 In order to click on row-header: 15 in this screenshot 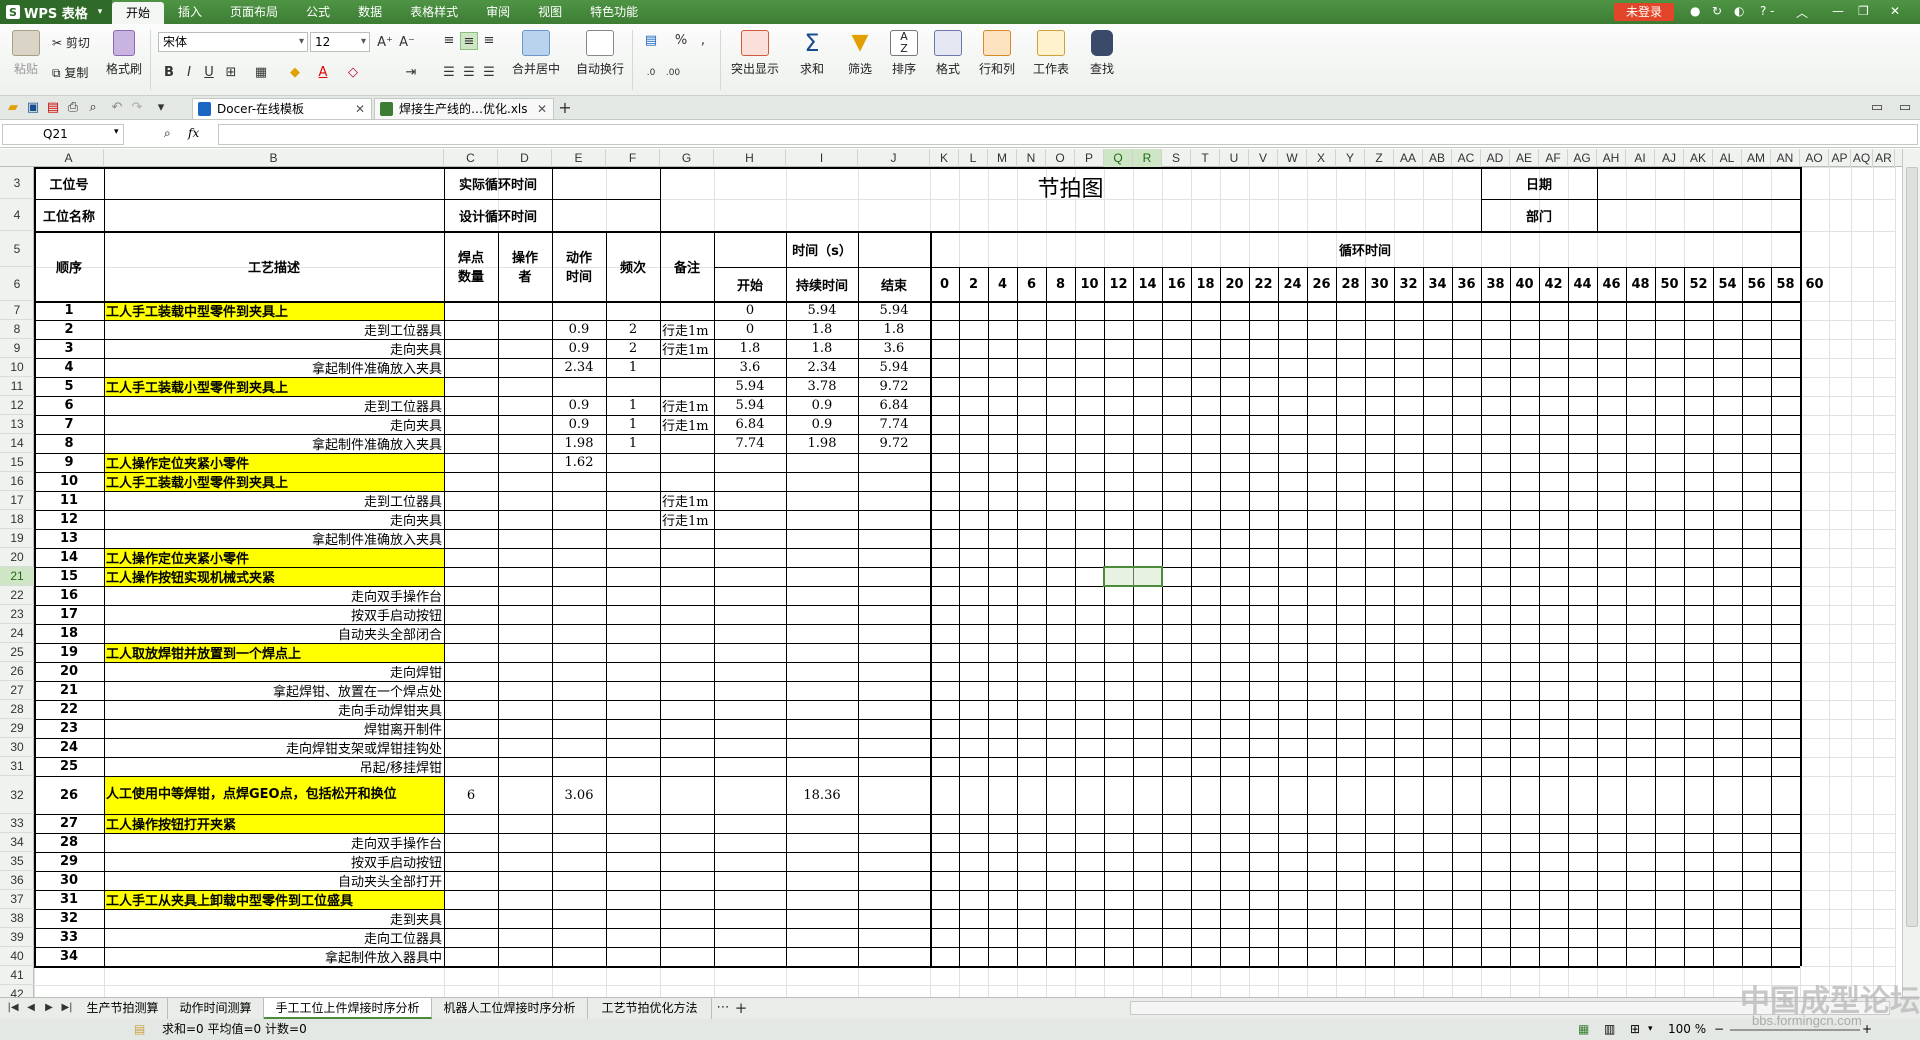, I will do `click(17, 462)`.